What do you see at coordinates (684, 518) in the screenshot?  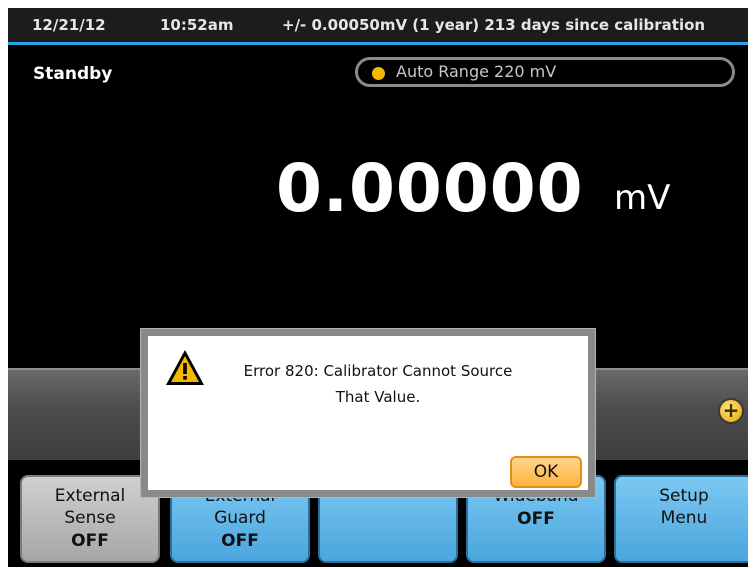 I see `softkey-label: Menu` at bounding box center [684, 518].